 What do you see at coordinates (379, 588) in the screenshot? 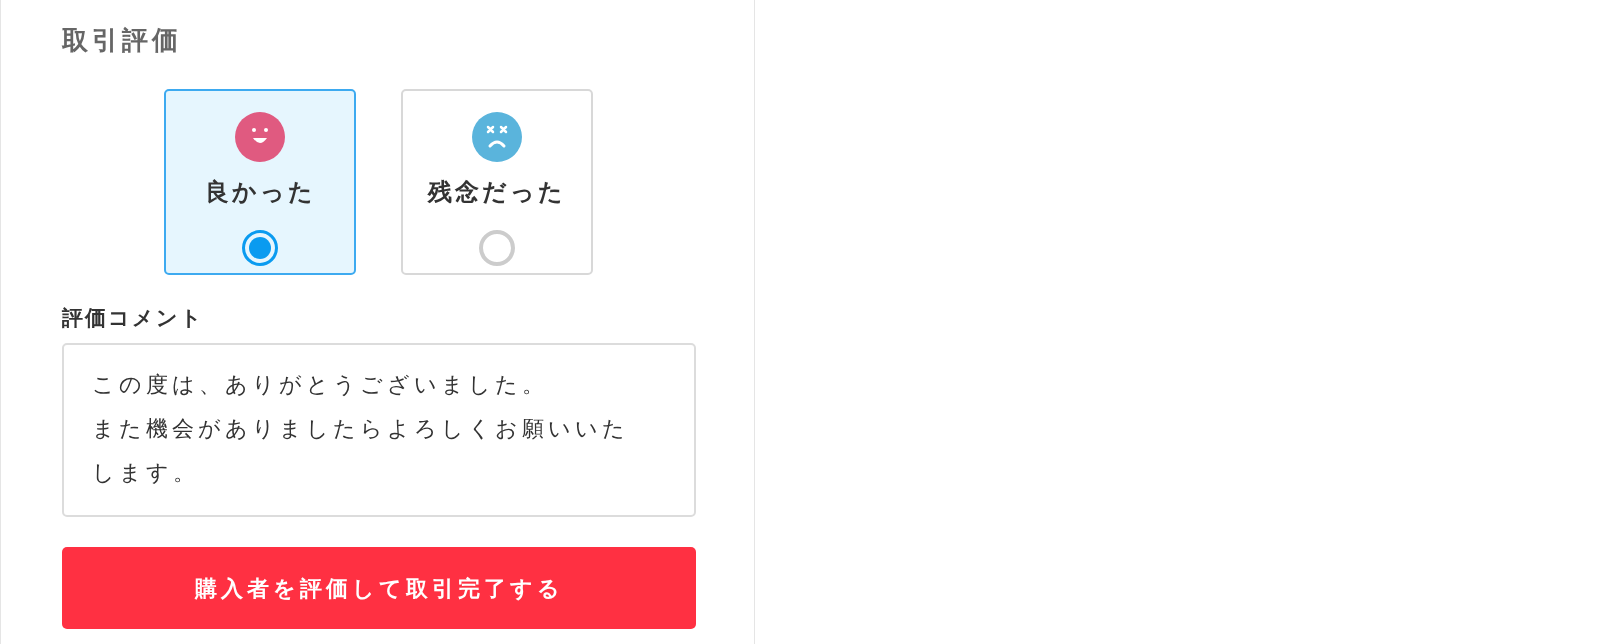
I see `complete-transaction-button: 購入者を評価して取引完了する` at bounding box center [379, 588].